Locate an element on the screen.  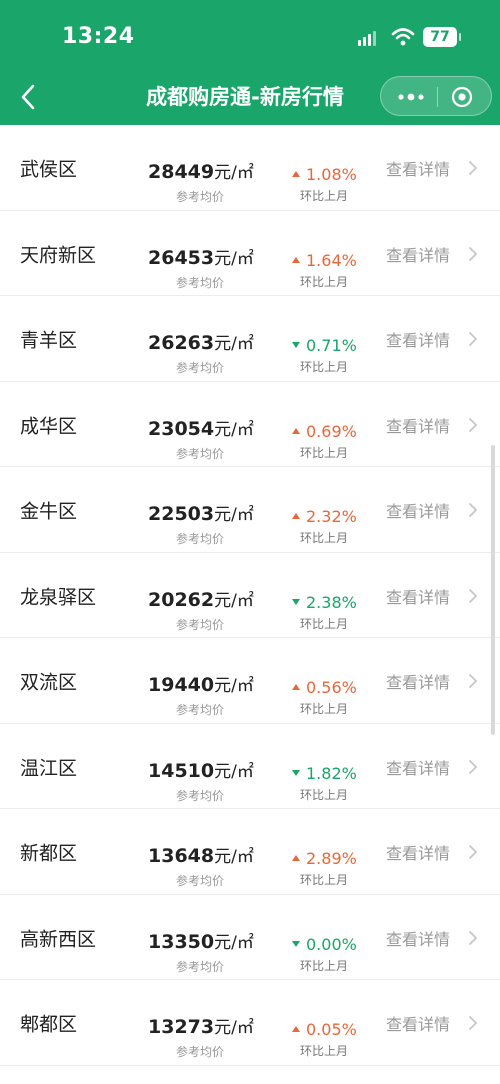
change-value: 0.00% is located at coordinates (331, 944).